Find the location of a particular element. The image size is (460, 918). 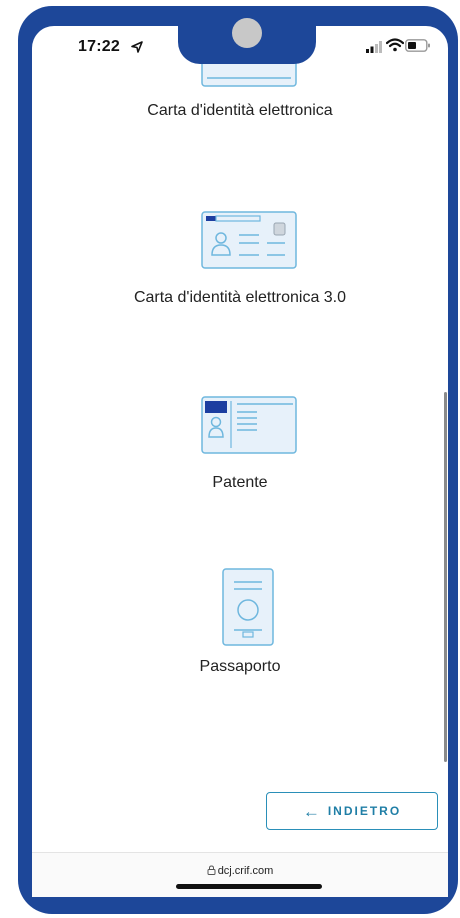

scrollbar is located at coordinates (445, 577).